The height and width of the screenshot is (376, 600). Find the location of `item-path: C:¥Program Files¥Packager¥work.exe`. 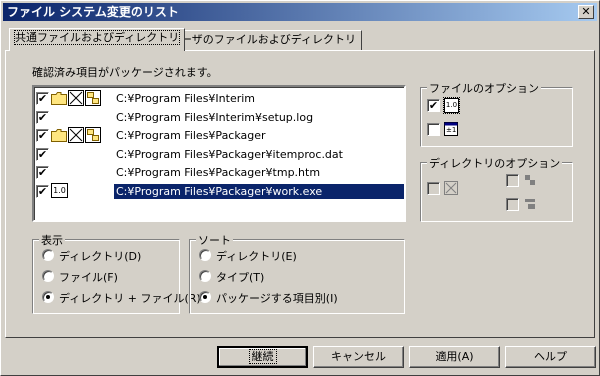

item-path: C:¥Program Files¥Packager¥work.exe is located at coordinates (259, 191).